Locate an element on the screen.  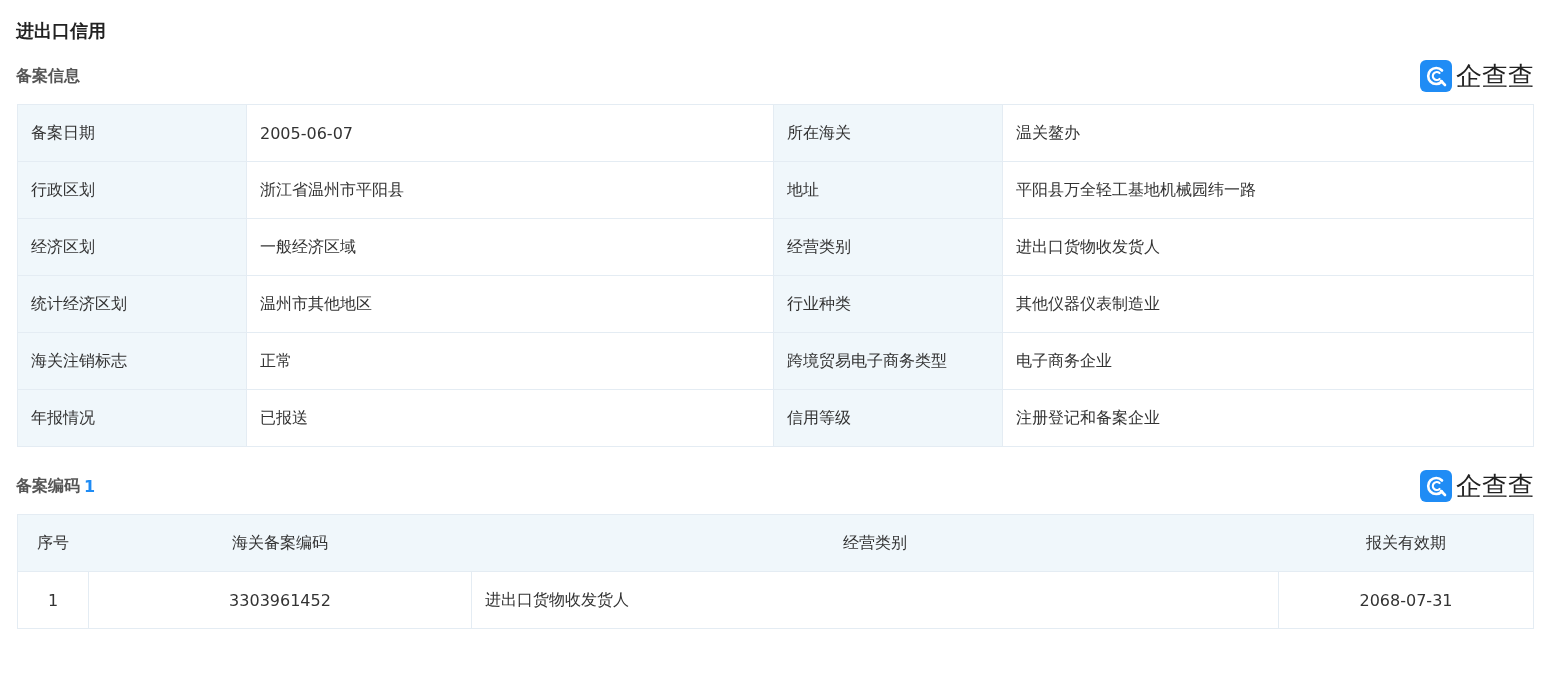
label-cell: 地址 is located at coordinates (888, 190).